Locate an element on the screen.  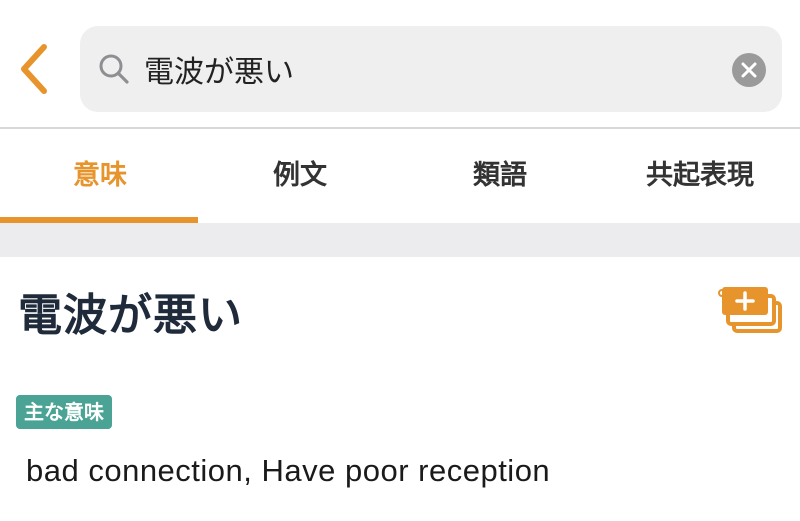
add-to-wordbook-icon is located at coordinates (750, 310).